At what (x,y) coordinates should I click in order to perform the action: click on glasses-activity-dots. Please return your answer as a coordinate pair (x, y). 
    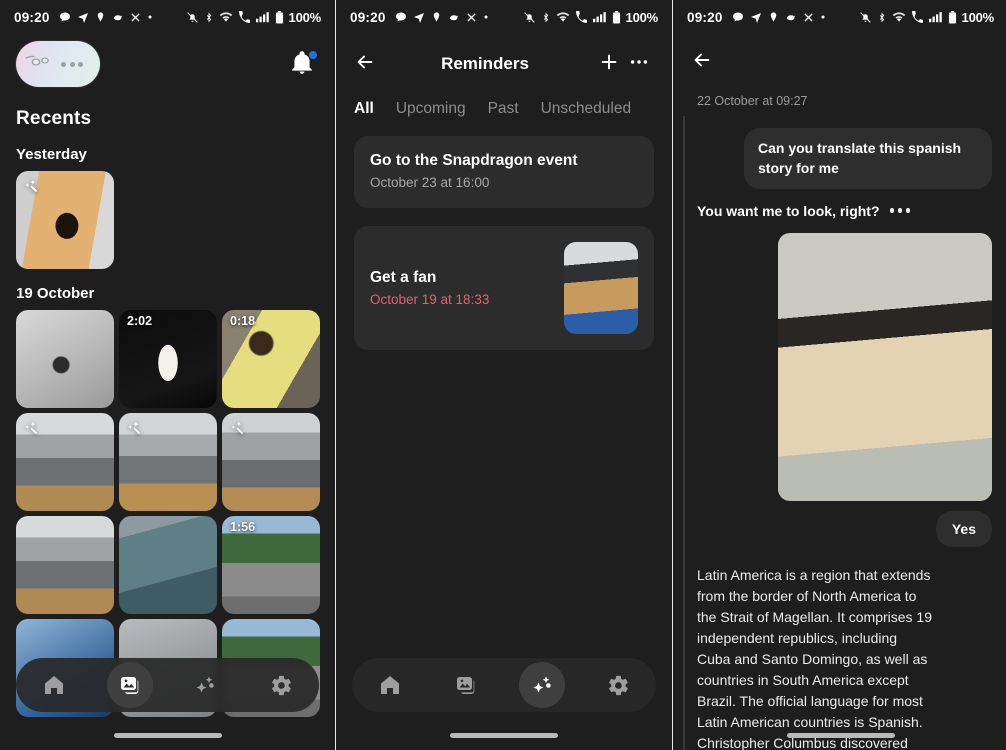
    Looking at the image, I should click on (72, 64).